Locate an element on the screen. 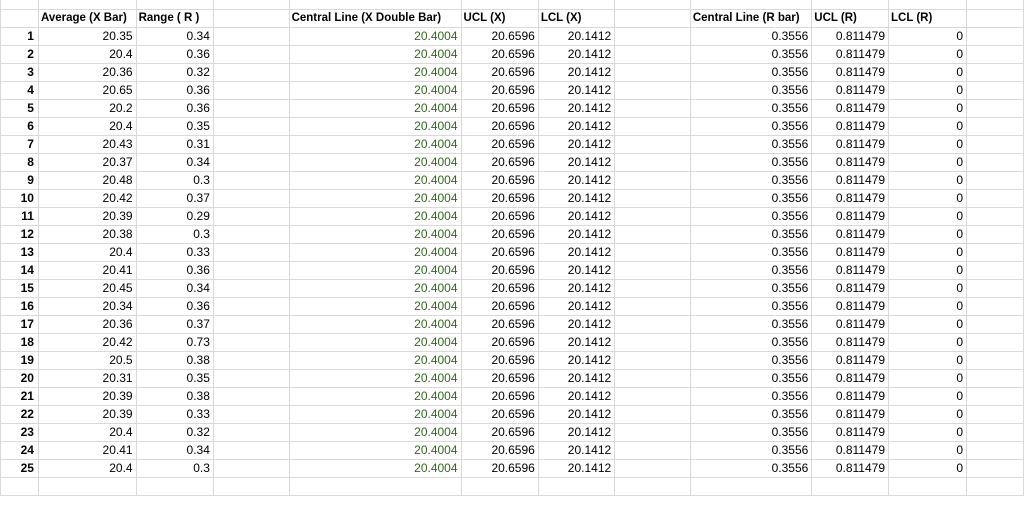 This screenshot has width=1024, height=505. average-cell: 20.38 is located at coordinates (87, 234).